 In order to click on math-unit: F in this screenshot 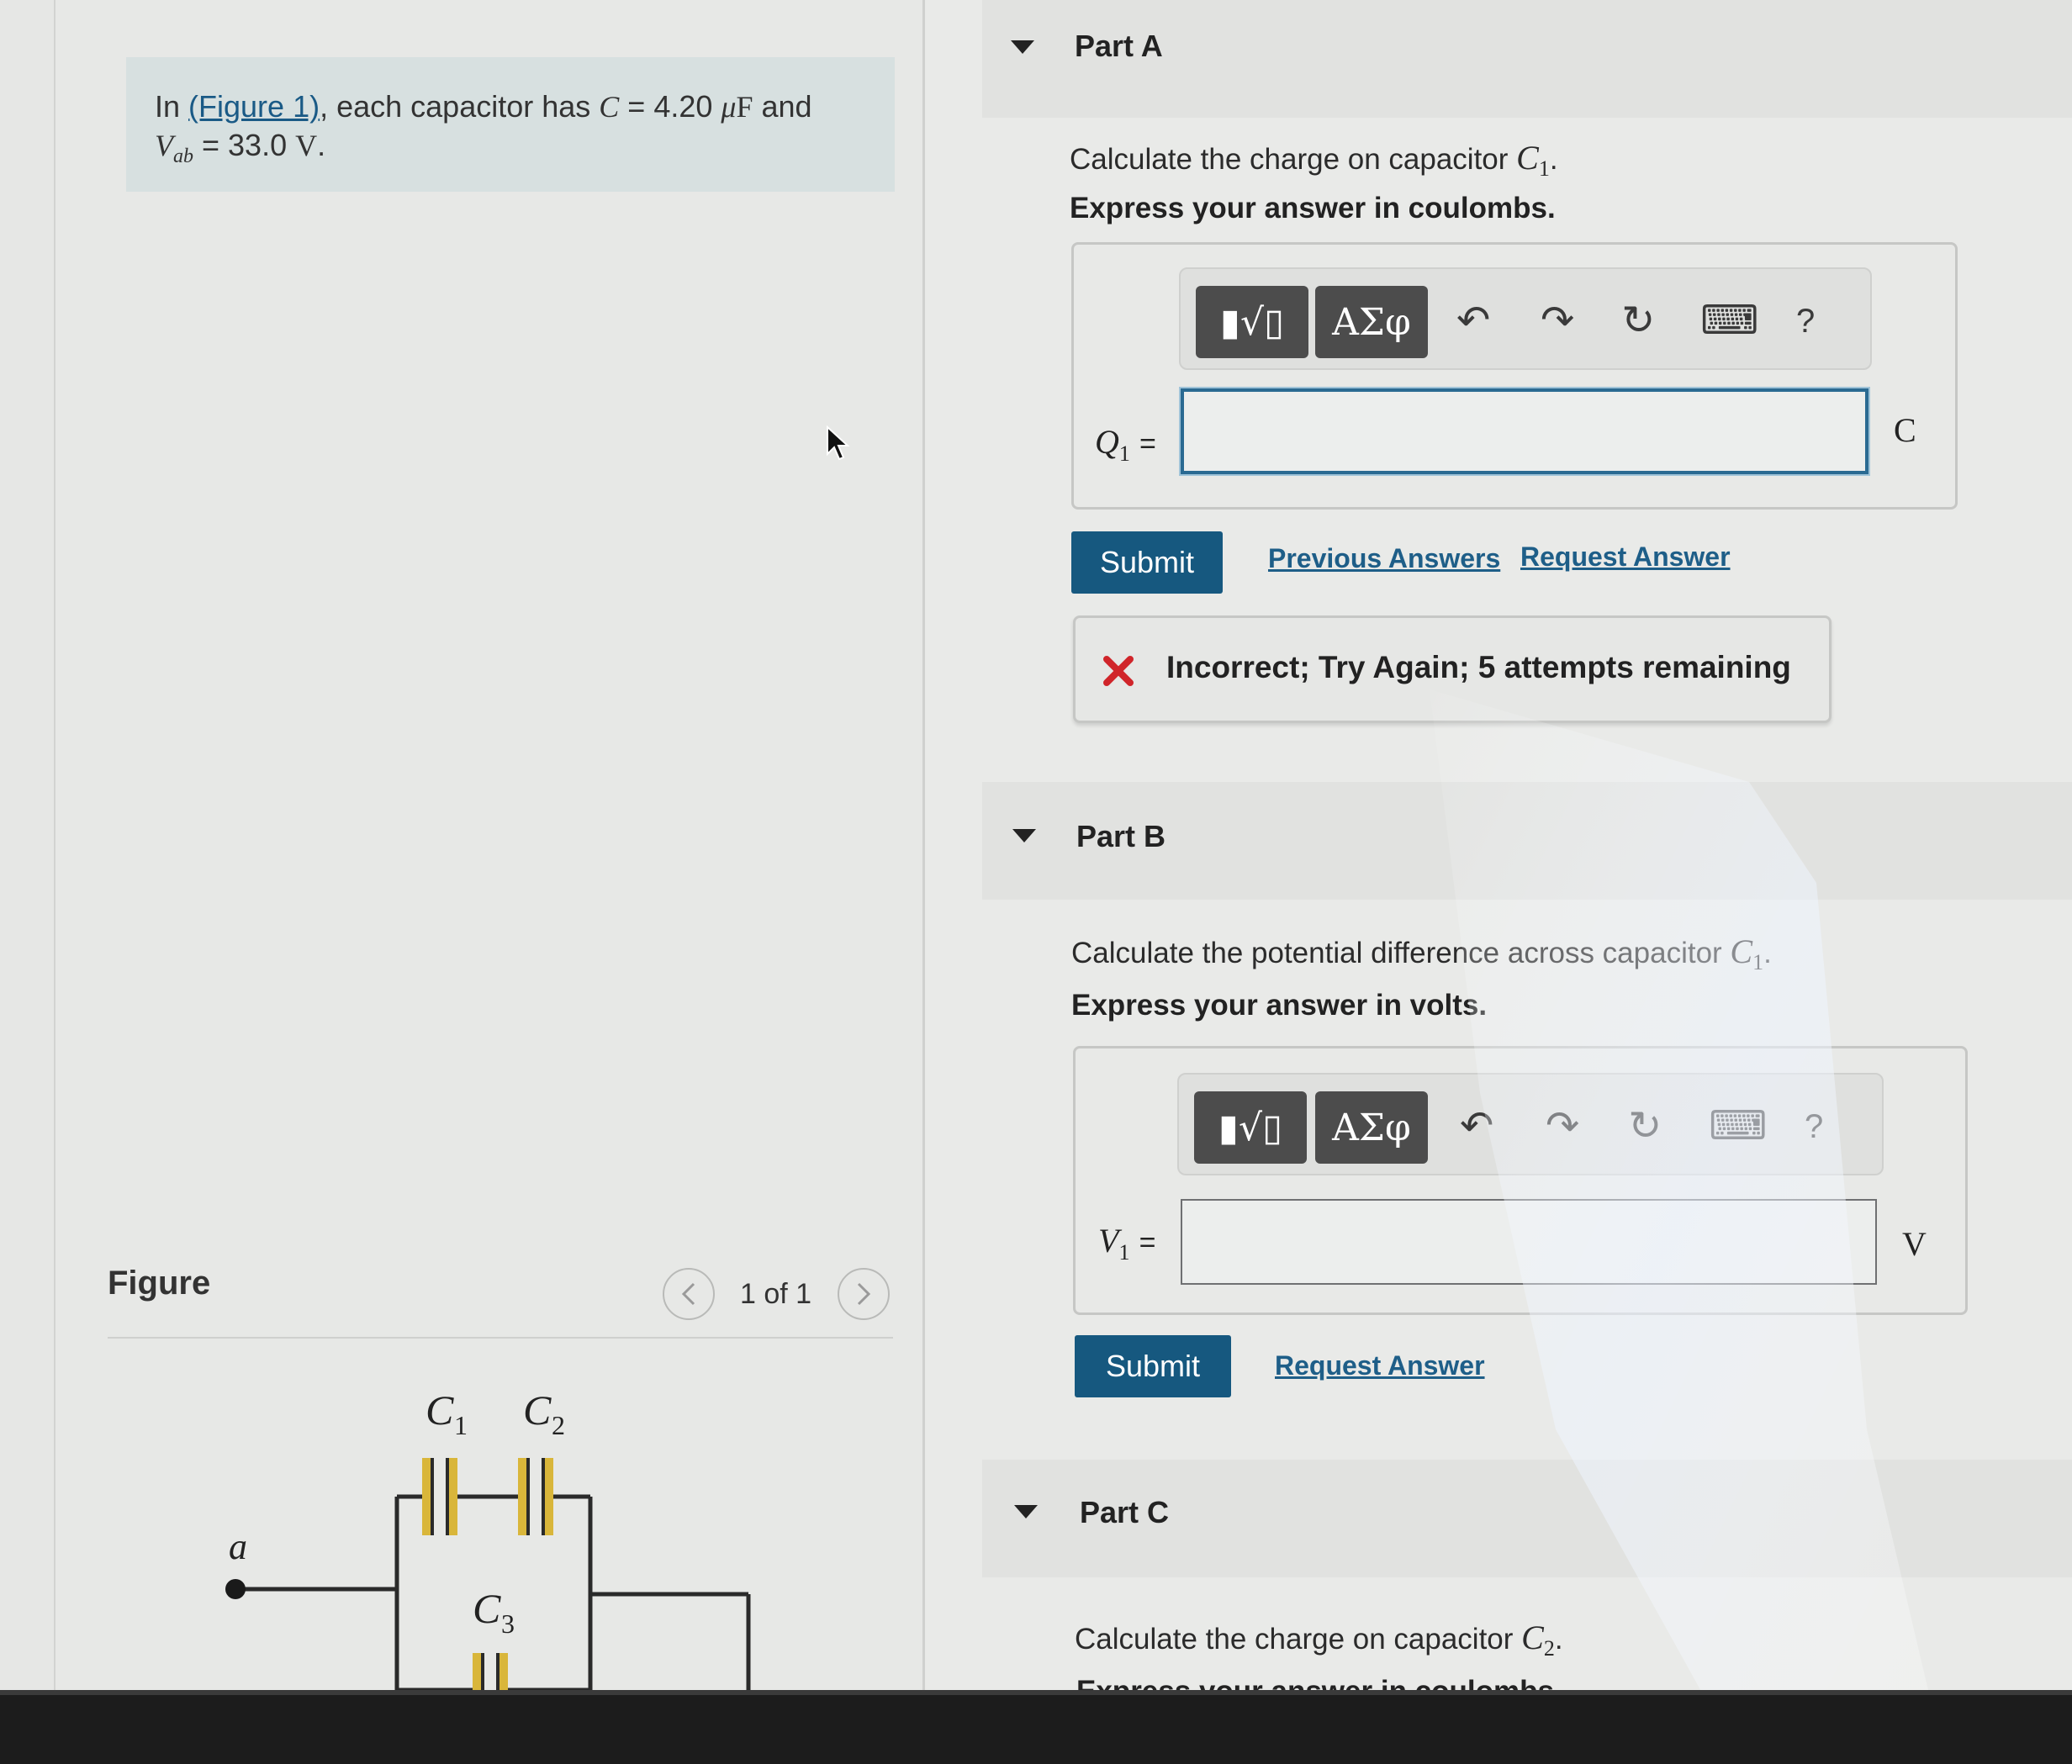, I will do `click(744, 107)`.